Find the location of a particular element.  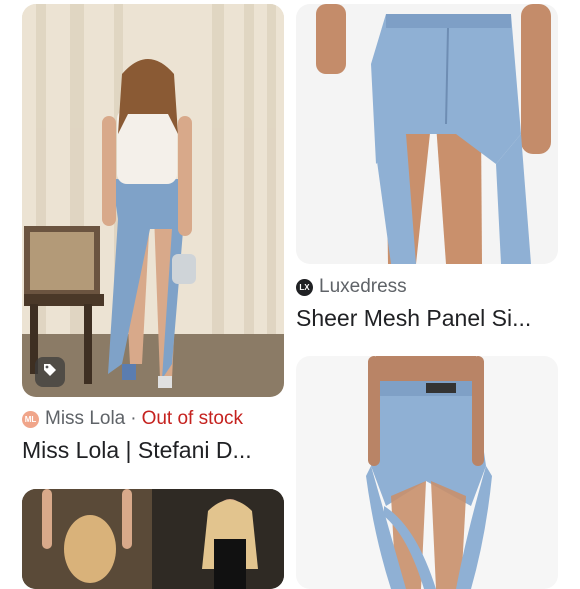

result-source: LX Luxedress is located at coordinates (351, 287).